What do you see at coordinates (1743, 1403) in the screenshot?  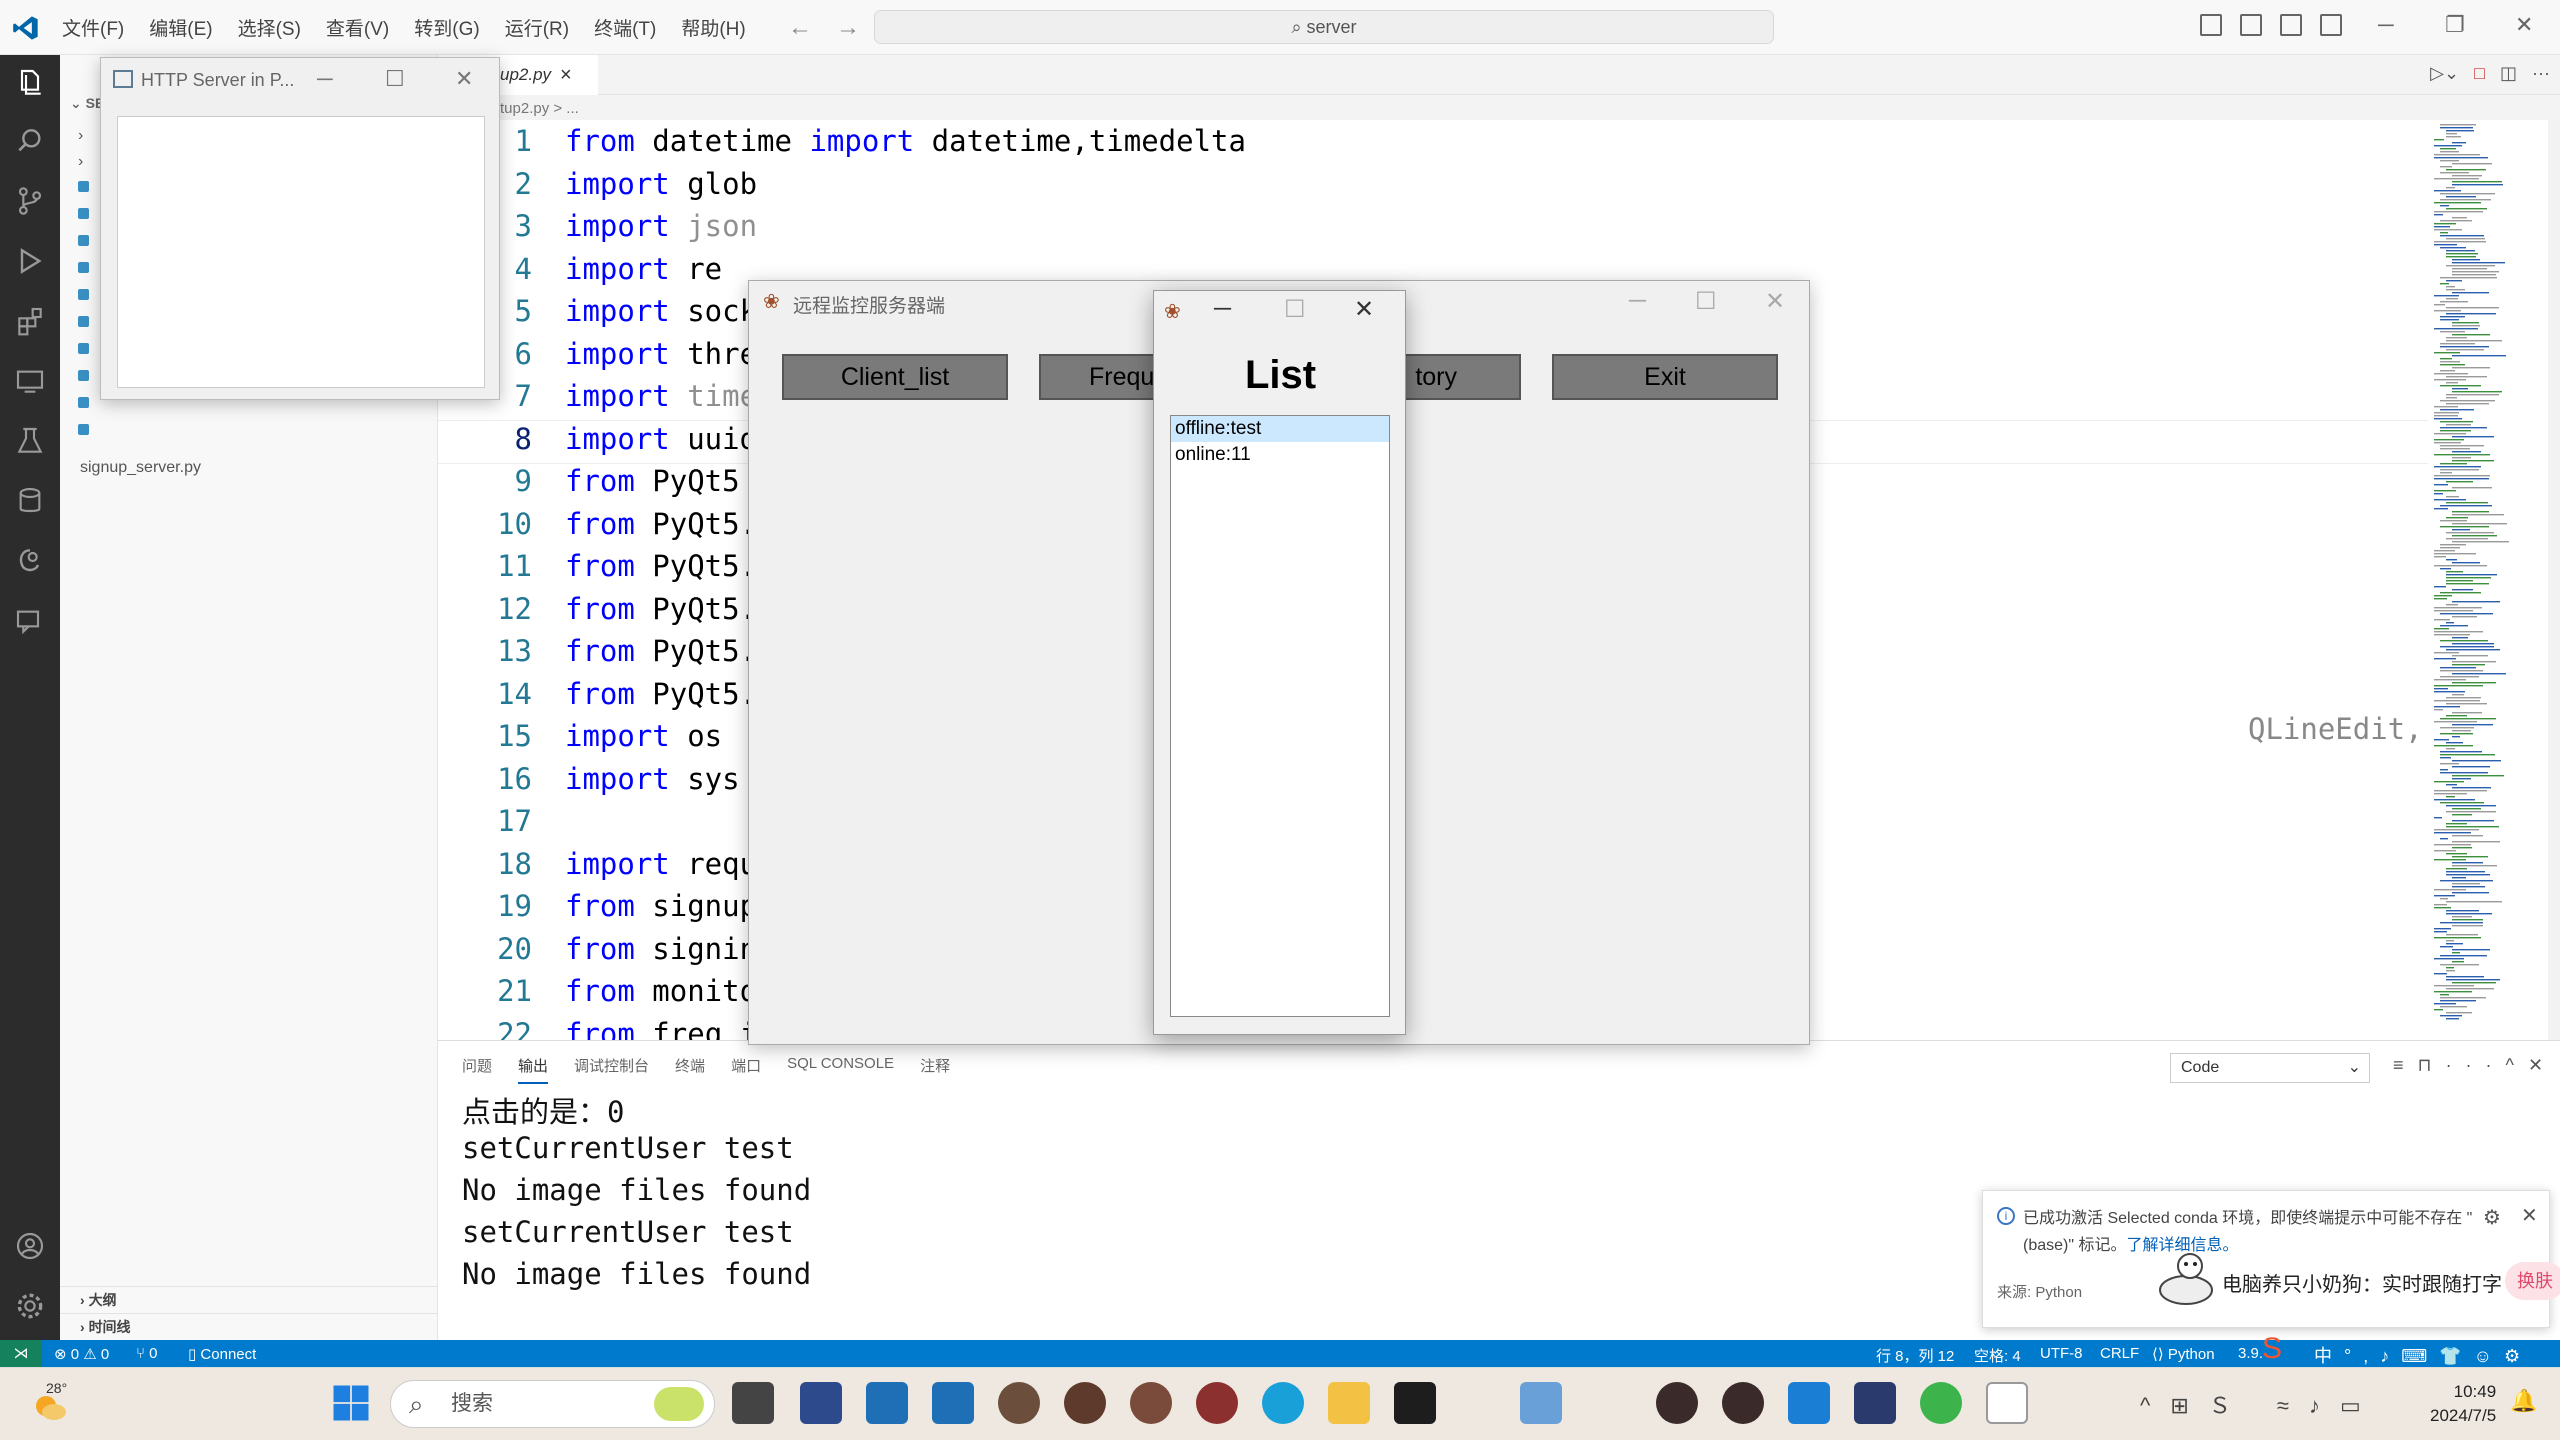 I see `app-bug-2-icon` at bounding box center [1743, 1403].